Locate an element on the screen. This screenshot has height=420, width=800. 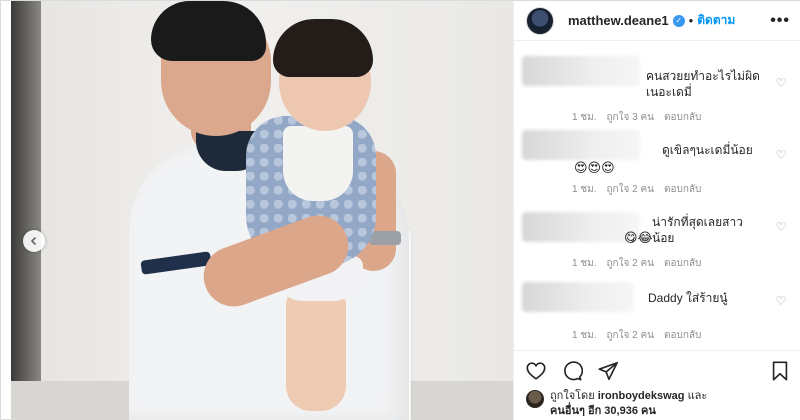
photo-watch is located at coordinates (385, 238).